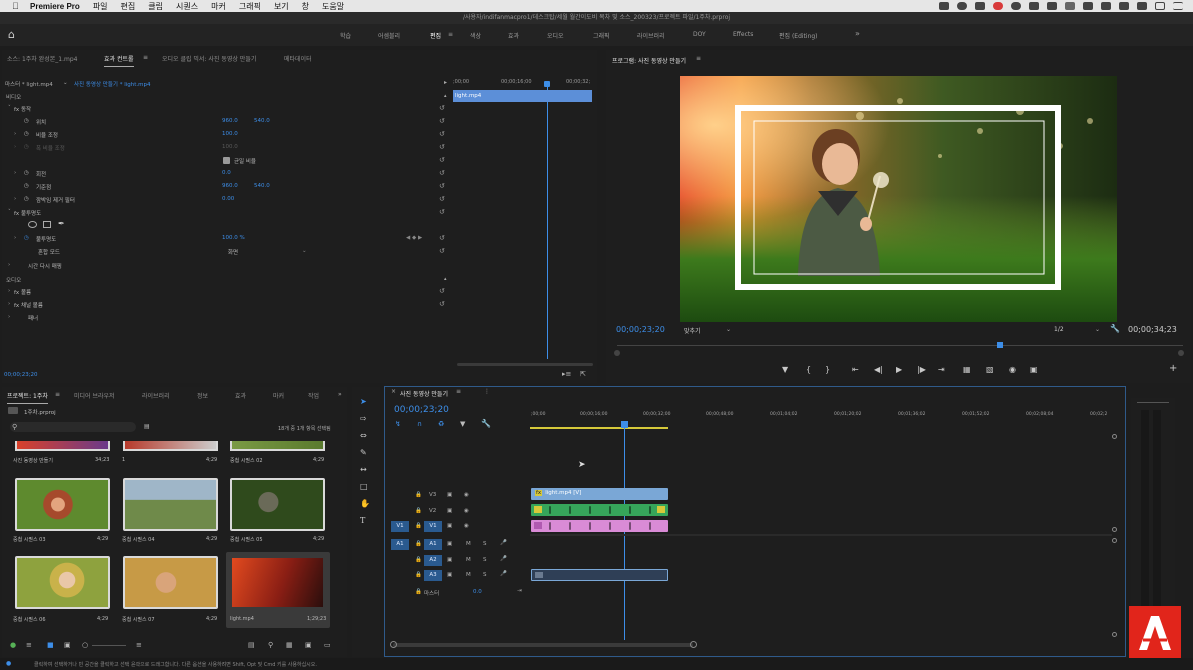  Describe the element at coordinates (798, 35) in the screenshot. I see `ws-editing-en: 편집 (Editing)` at that location.